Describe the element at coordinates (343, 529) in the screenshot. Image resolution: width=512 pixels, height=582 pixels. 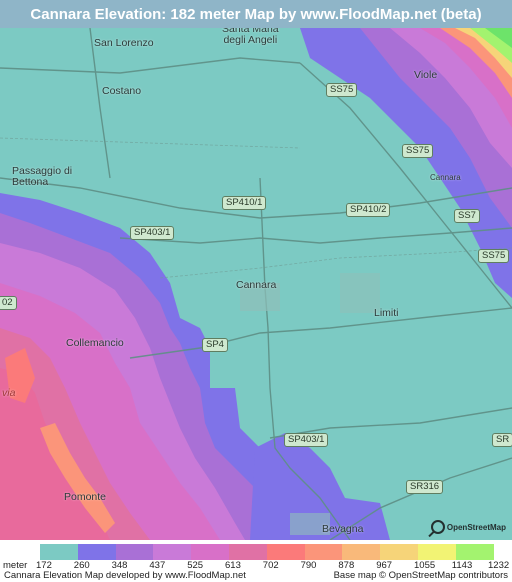
I see `place-bevagna: Bevagna` at that location.